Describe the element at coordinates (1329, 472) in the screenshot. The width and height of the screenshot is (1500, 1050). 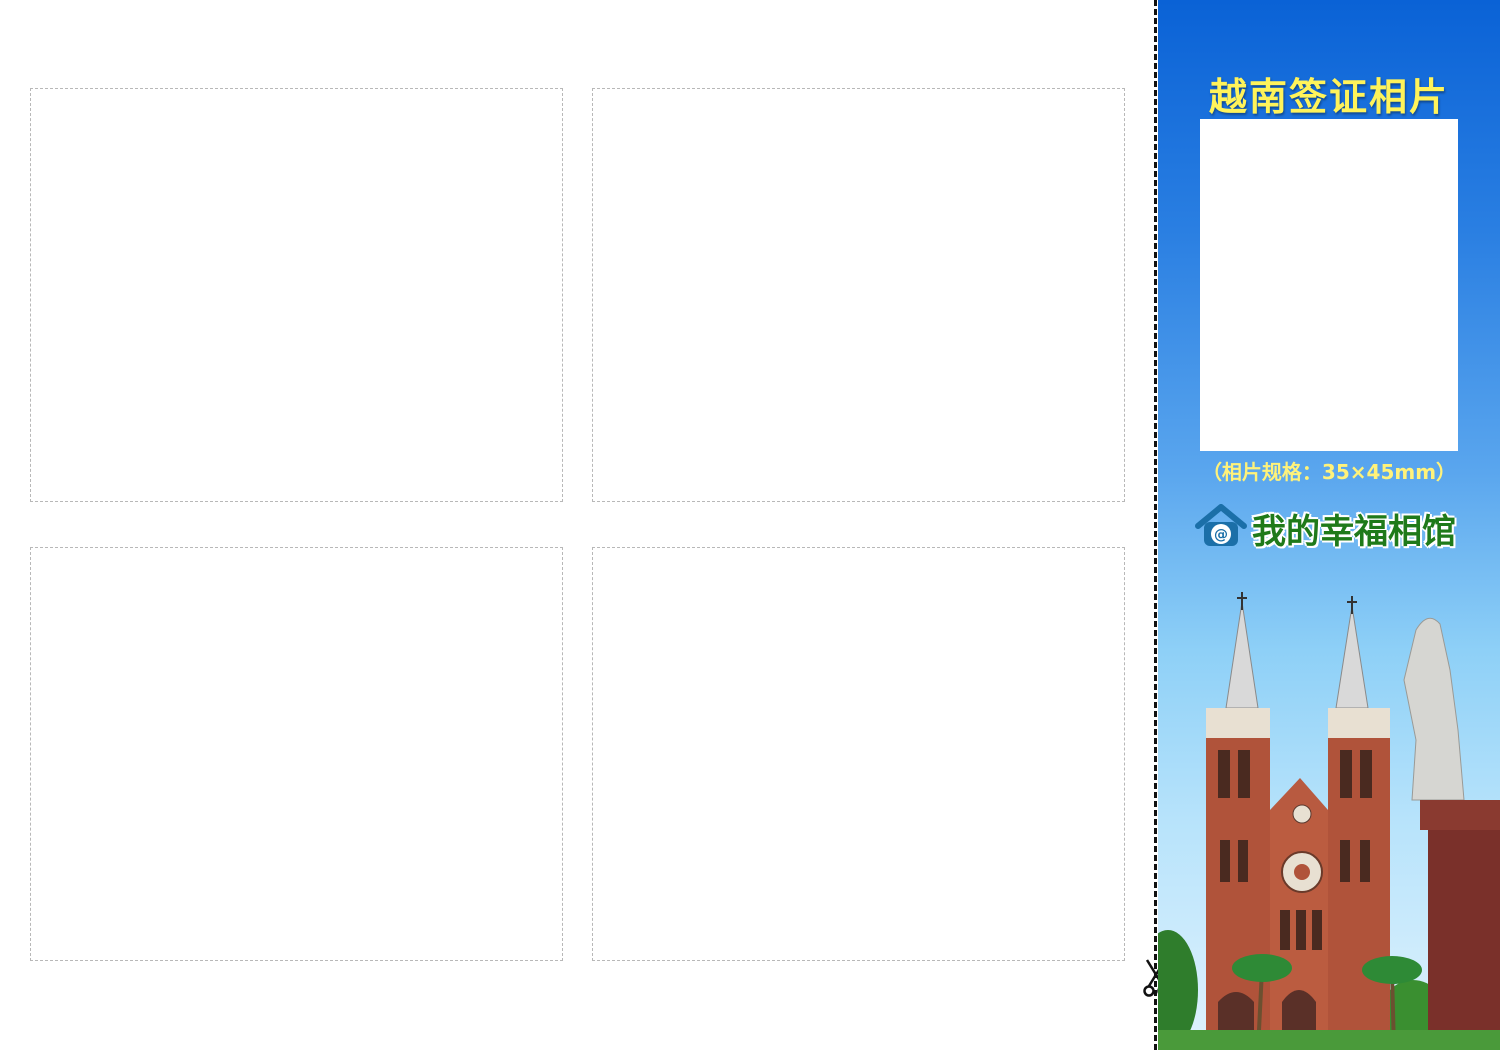
I see `photo-spec: （相片规格：35×45mm）` at that location.